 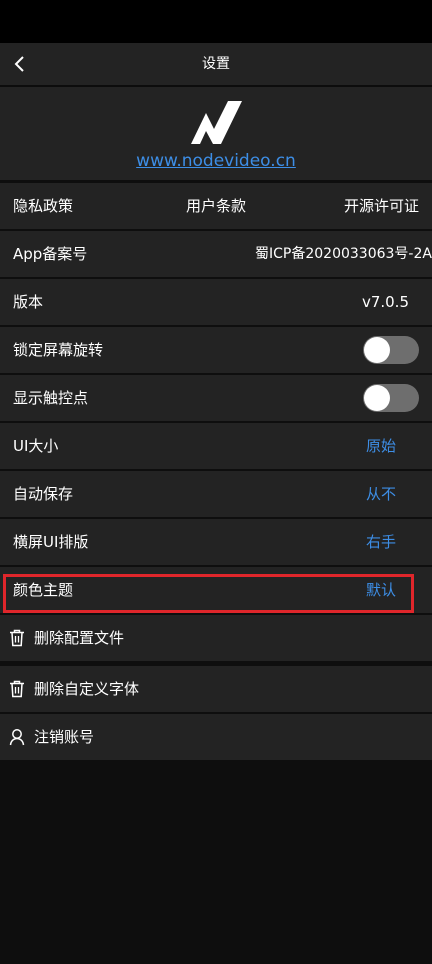 What do you see at coordinates (216, 689) in the screenshot?
I see `delete-fonts-row: 删除自定义字体` at bounding box center [216, 689].